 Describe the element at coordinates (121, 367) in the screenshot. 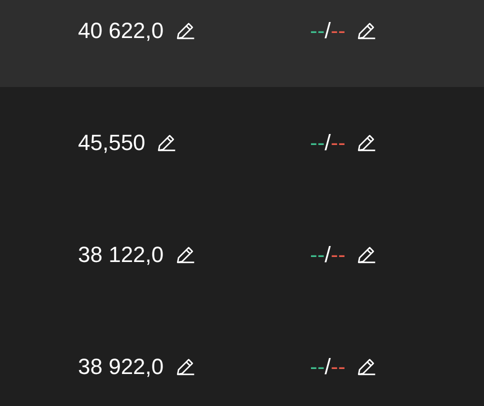

I see `price-value: 38 922,0` at that location.